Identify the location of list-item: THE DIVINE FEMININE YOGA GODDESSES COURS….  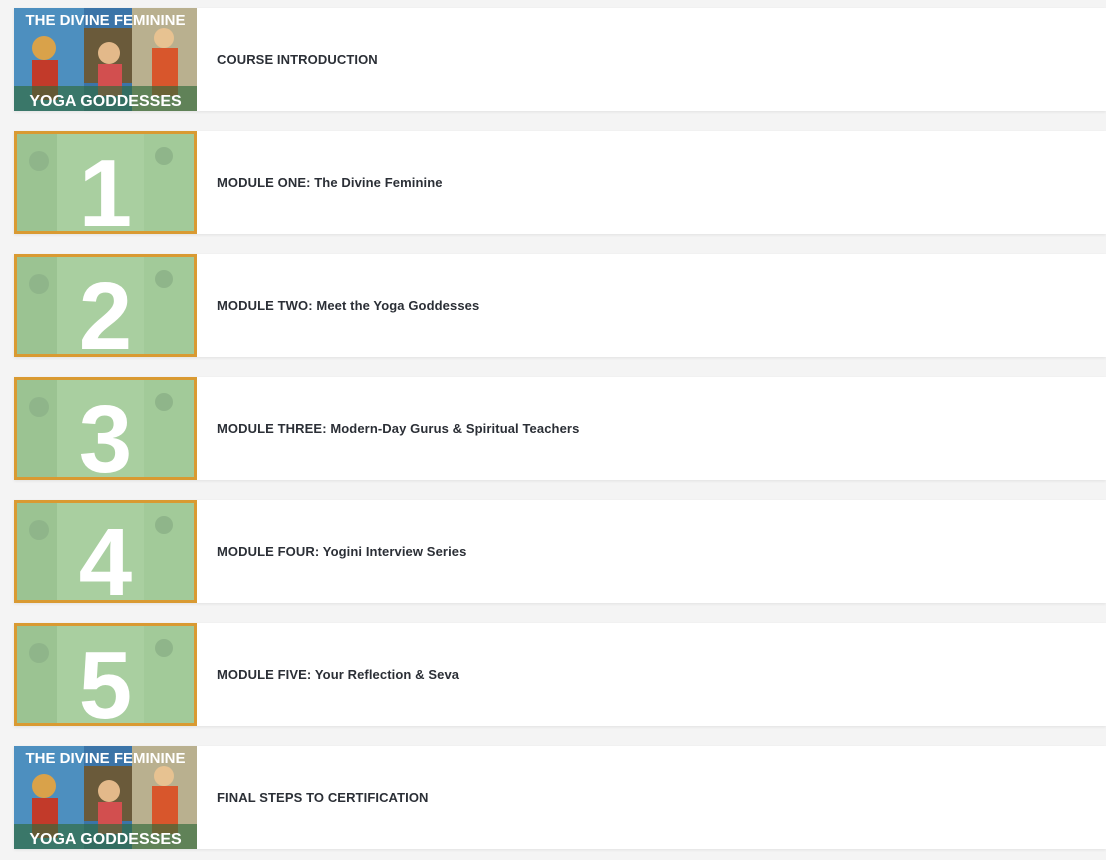
(560, 59).